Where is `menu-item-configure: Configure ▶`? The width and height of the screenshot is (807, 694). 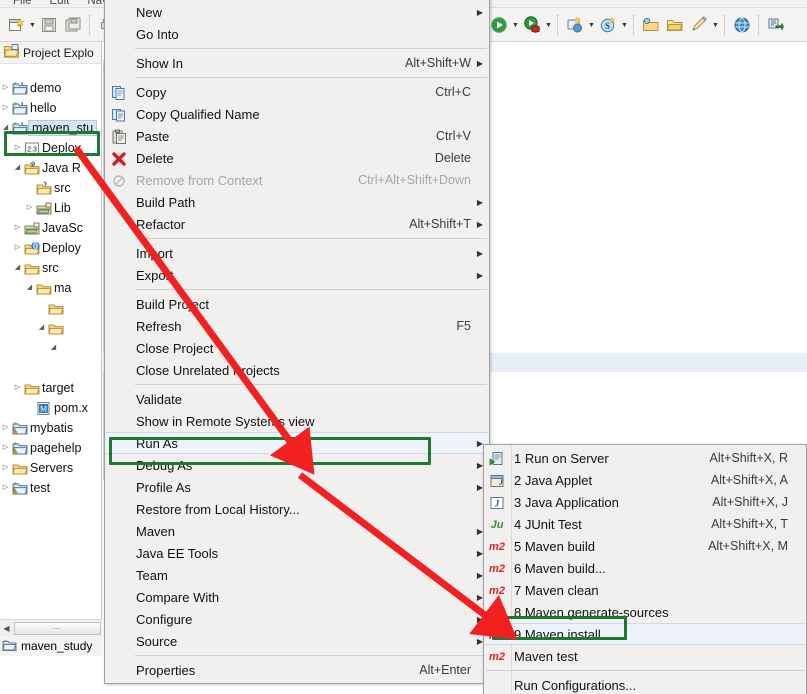
menu-item-configure: Configure ▶ is located at coordinates (297, 619).